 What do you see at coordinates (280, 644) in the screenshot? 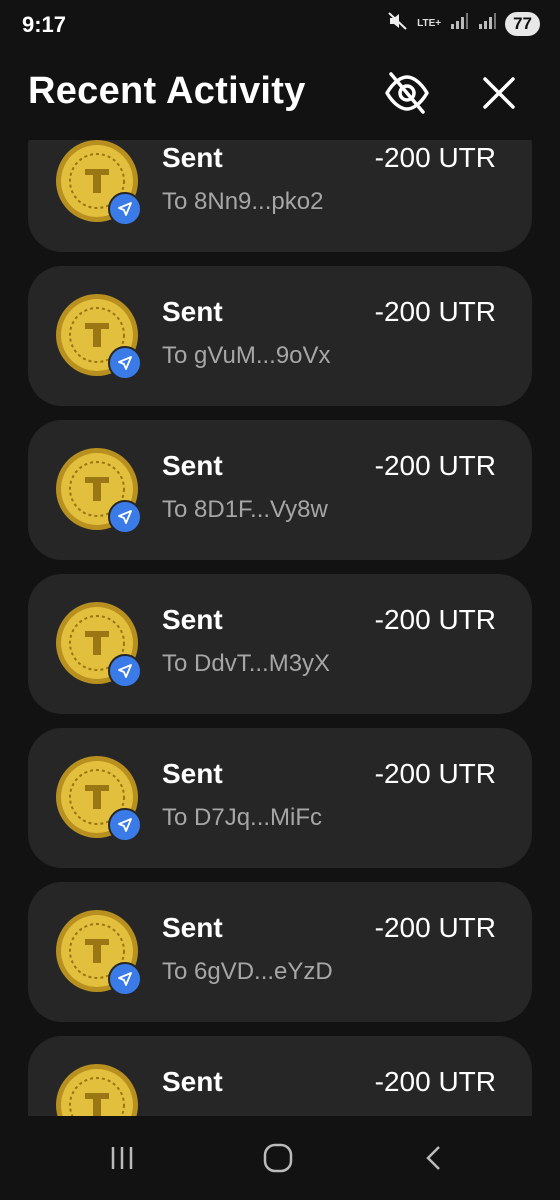
I see `activity-item: Sent -200 UTR To DdvT...M3yX` at bounding box center [280, 644].